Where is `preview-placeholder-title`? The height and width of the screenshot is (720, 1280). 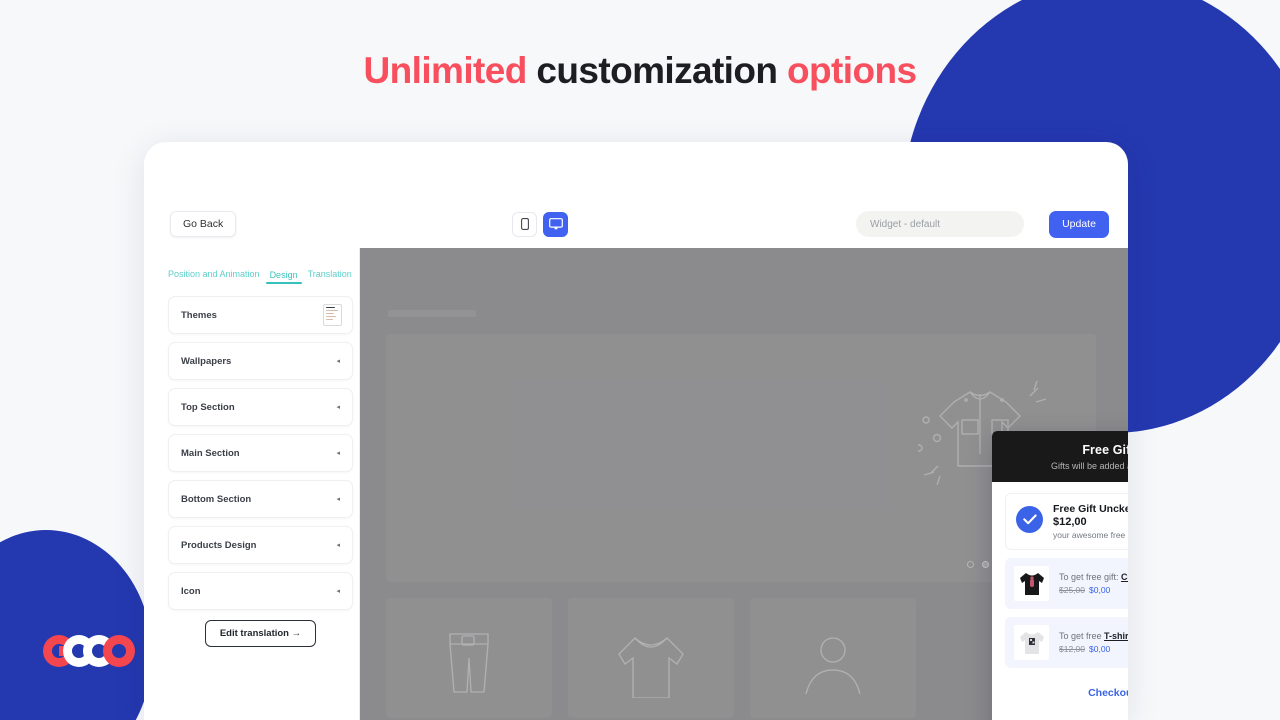
preview-placeholder-title is located at coordinates (432, 313).